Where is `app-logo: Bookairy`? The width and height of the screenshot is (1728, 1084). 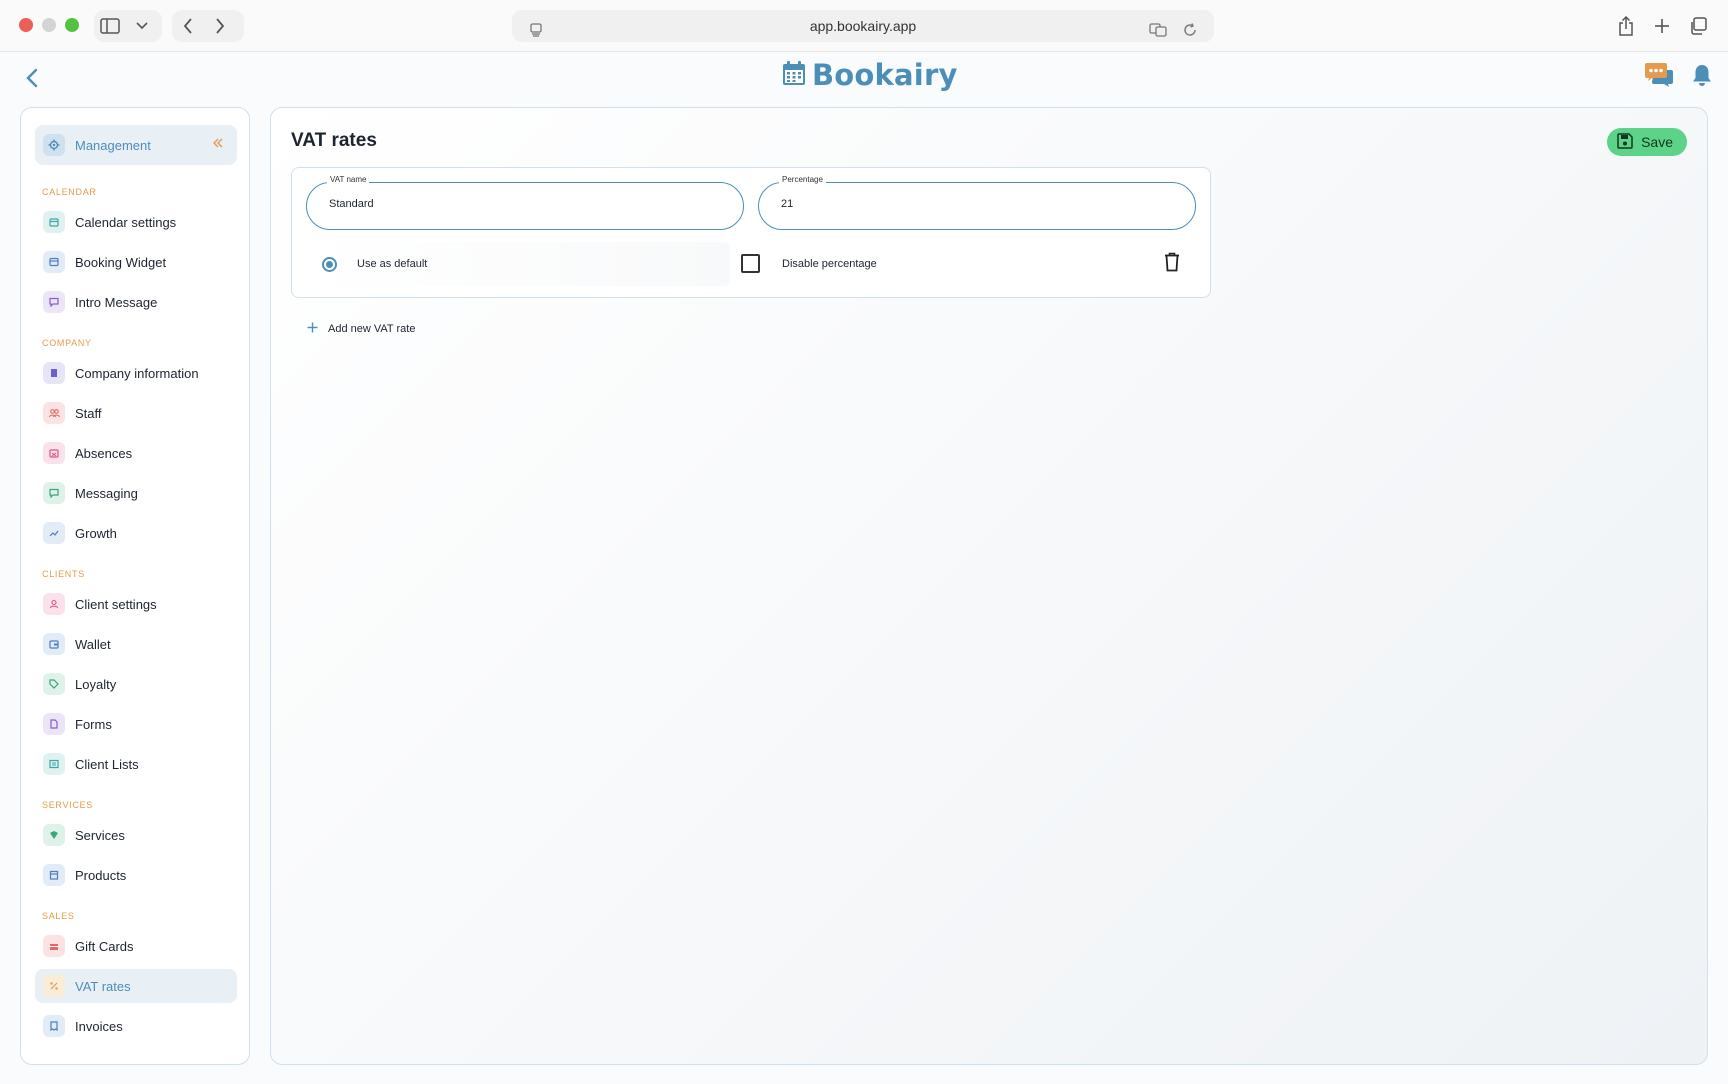
app-logo: Bookairy is located at coordinates (870, 75).